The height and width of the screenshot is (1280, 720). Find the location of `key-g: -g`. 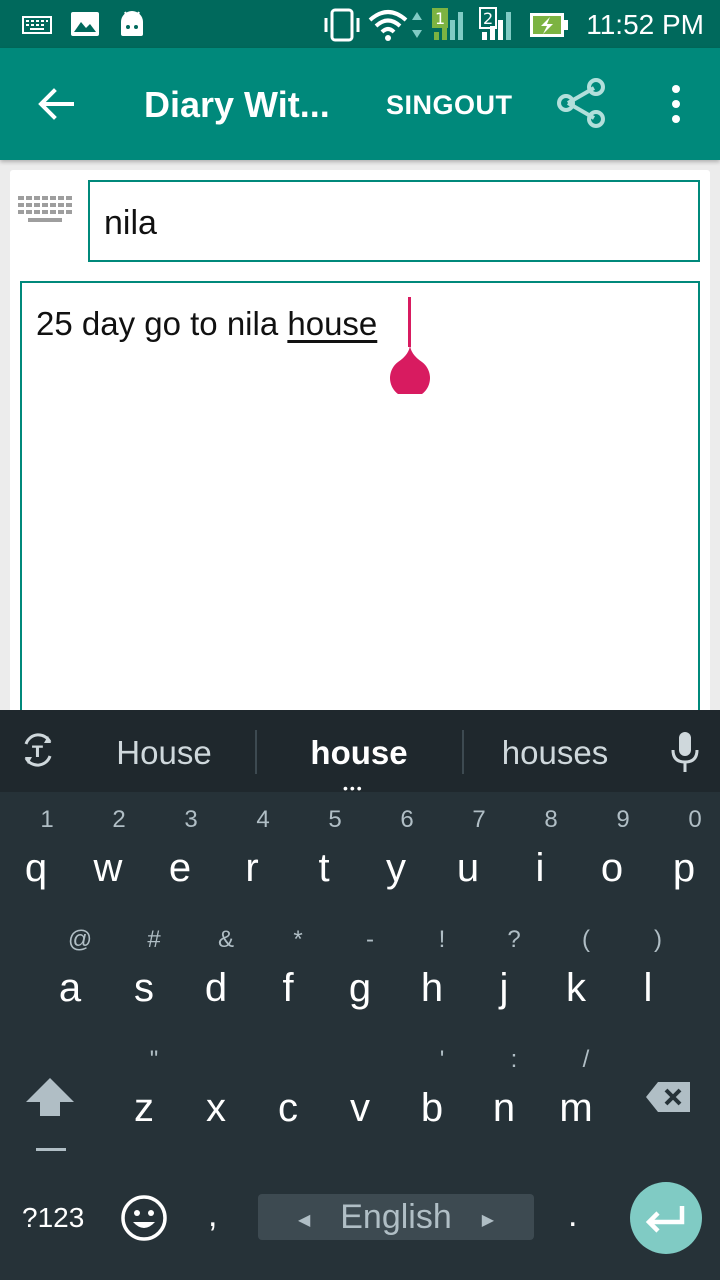

key-g: -g is located at coordinates (360, 968).